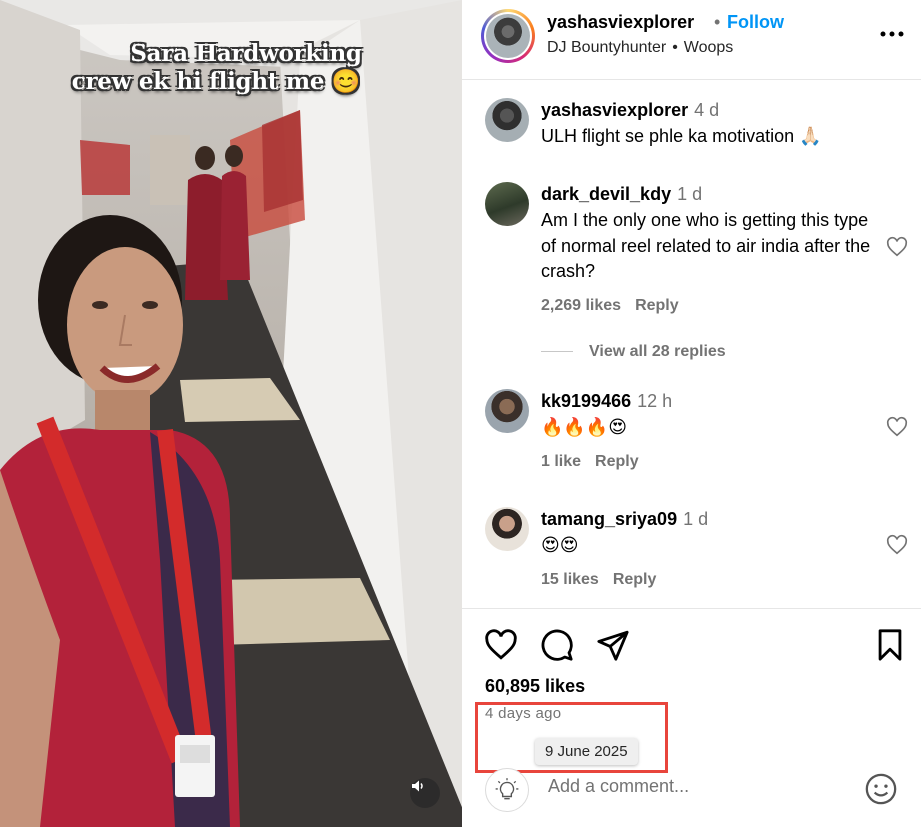 Image resolution: width=921 pixels, height=827 pixels. I want to click on comment-time: 4 d, so click(707, 110).